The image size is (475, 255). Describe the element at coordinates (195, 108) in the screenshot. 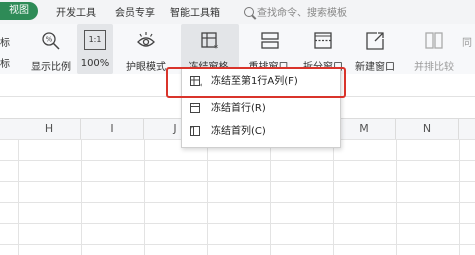

I see `freeze-row-icon: *` at that location.